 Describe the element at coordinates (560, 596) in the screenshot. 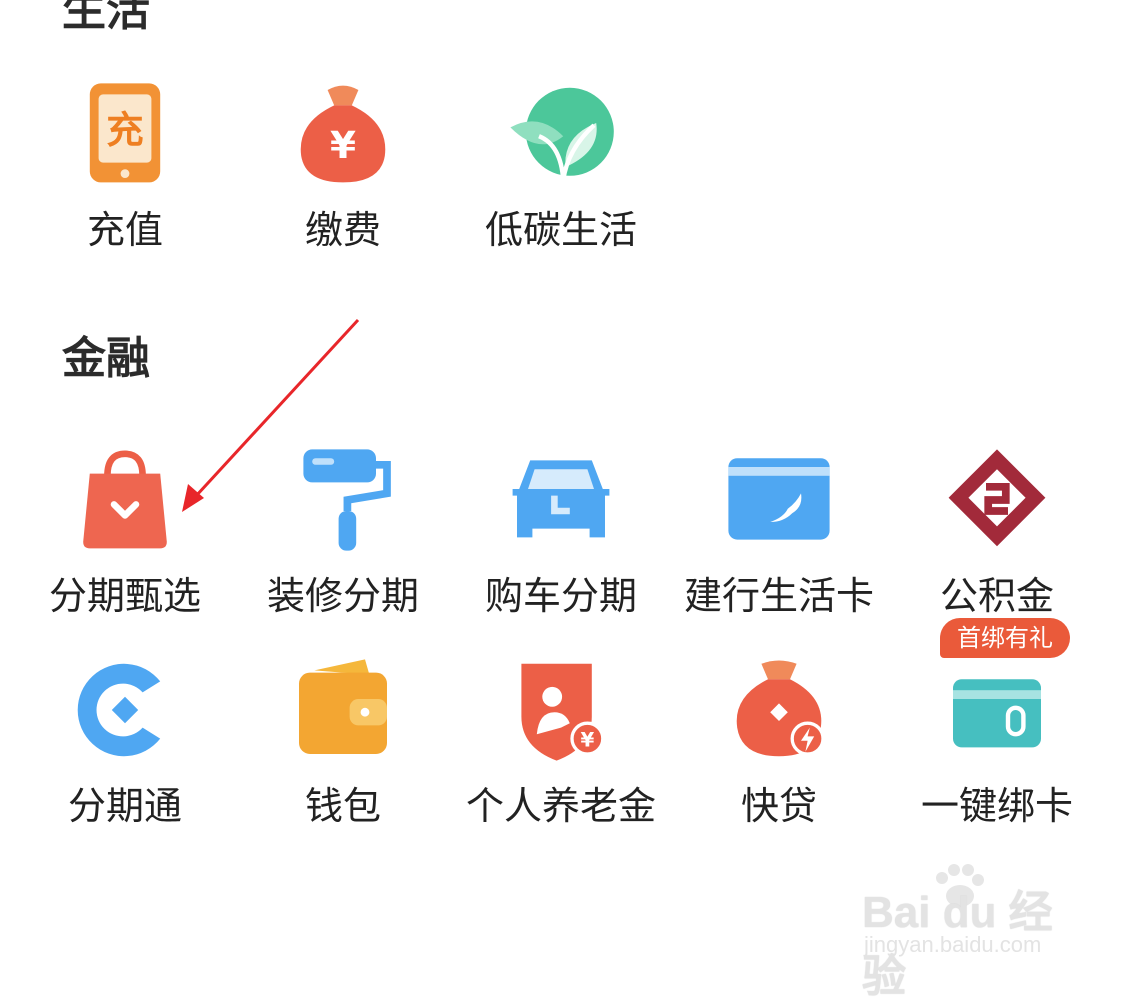

I see `grid-item-label: 购车分期` at that location.